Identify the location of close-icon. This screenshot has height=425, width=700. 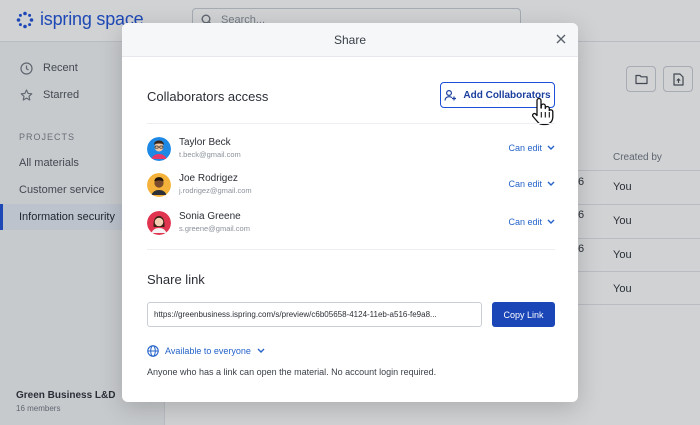
(561, 39).